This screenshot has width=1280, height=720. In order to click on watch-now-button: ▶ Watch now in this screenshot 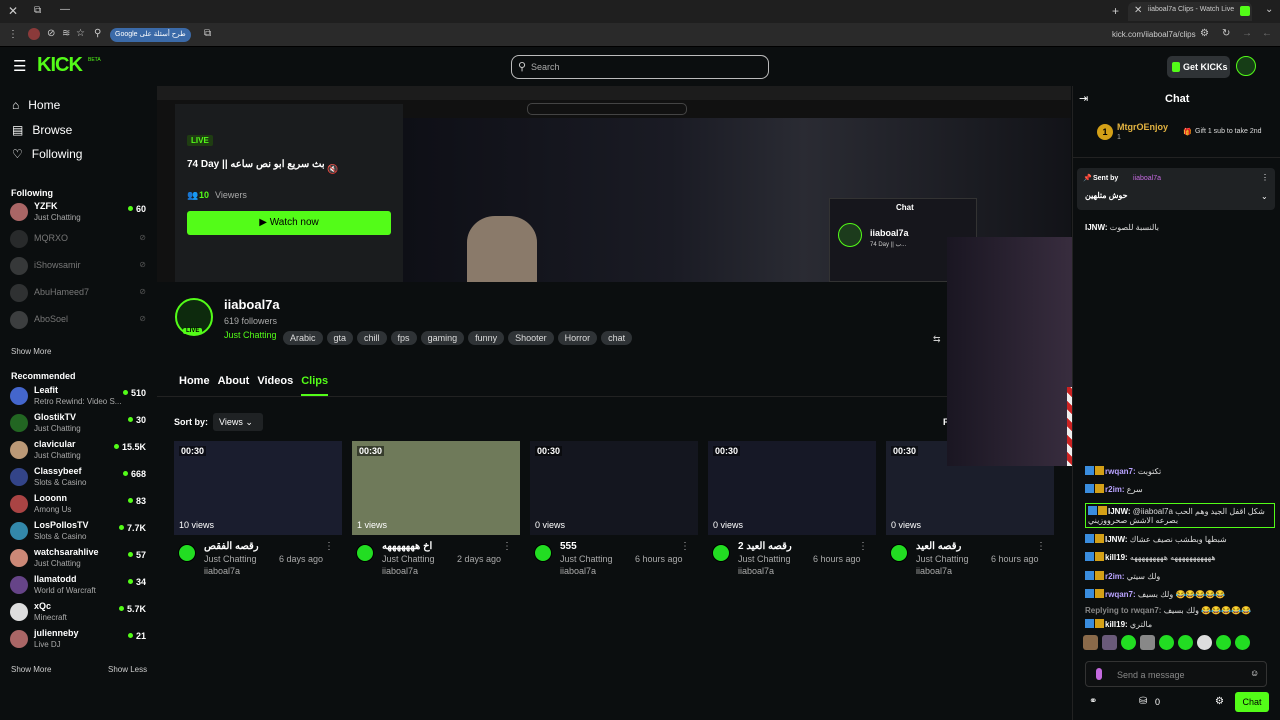, I will do `click(289, 223)`.